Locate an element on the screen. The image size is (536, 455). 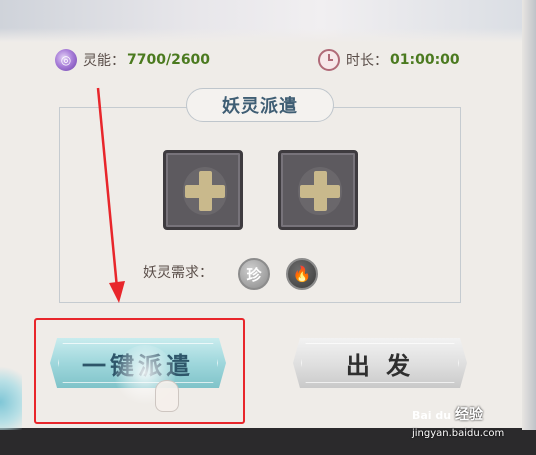
panel-title: 妖灵派遣 is located at coordinates (260, 105).